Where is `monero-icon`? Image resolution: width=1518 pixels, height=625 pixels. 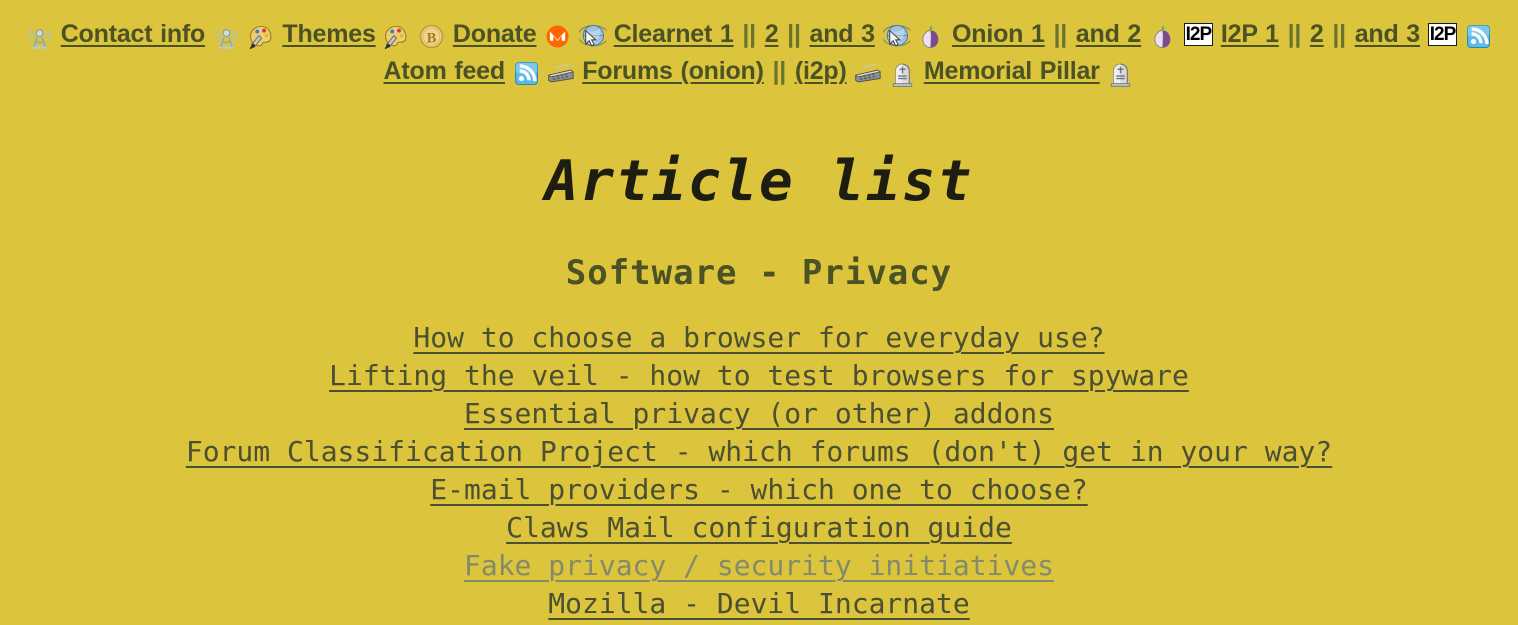 monero-icon is located at coordinates (557, 37).